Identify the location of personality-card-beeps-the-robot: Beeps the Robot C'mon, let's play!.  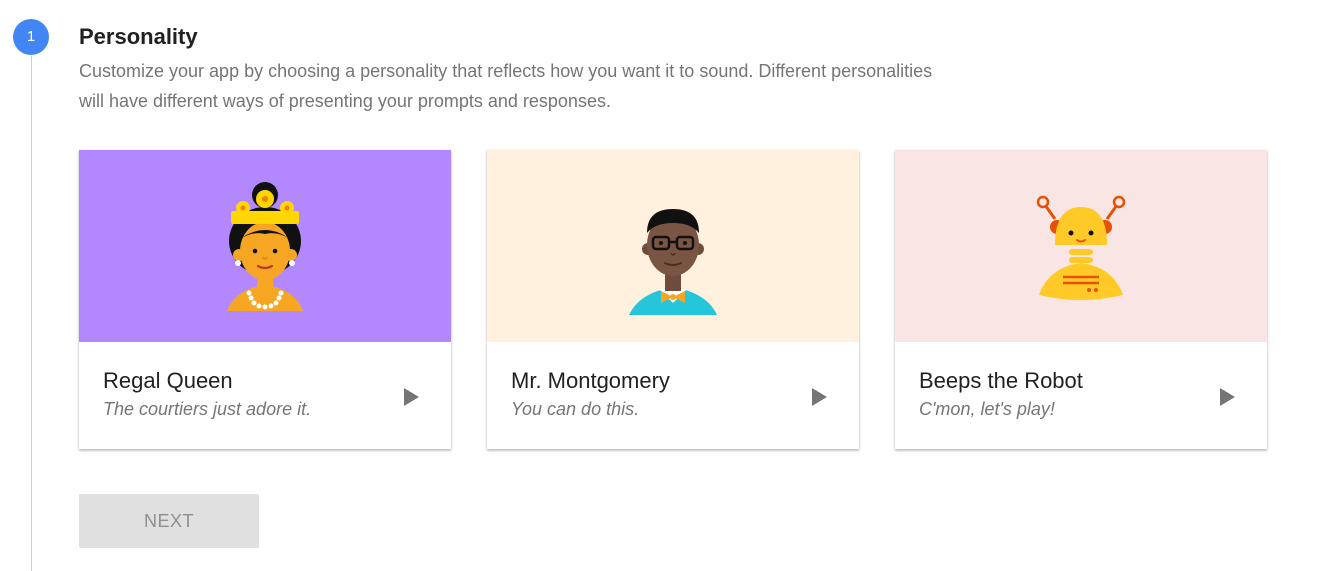
(1081, 299).